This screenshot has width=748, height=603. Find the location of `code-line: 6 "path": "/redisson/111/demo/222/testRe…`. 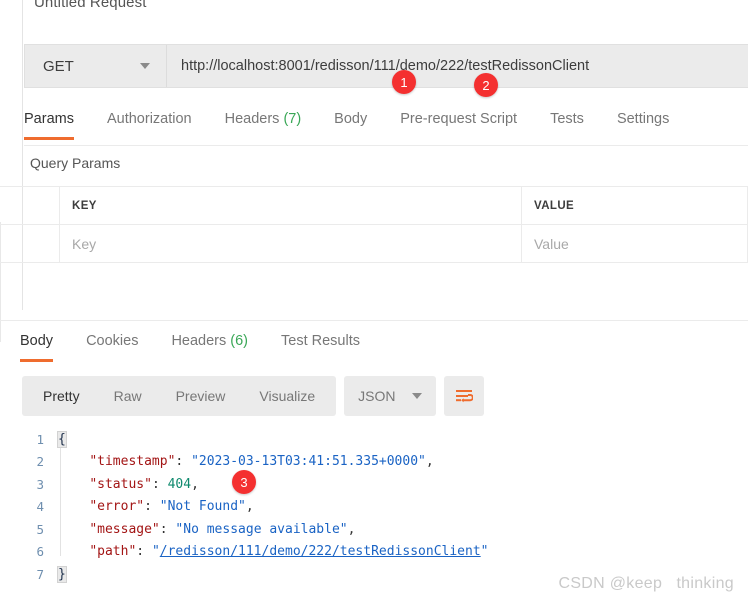

code-line: 6 "path": "/redisson/111/demo/222/testRe… is located at coordinates (386, 552).